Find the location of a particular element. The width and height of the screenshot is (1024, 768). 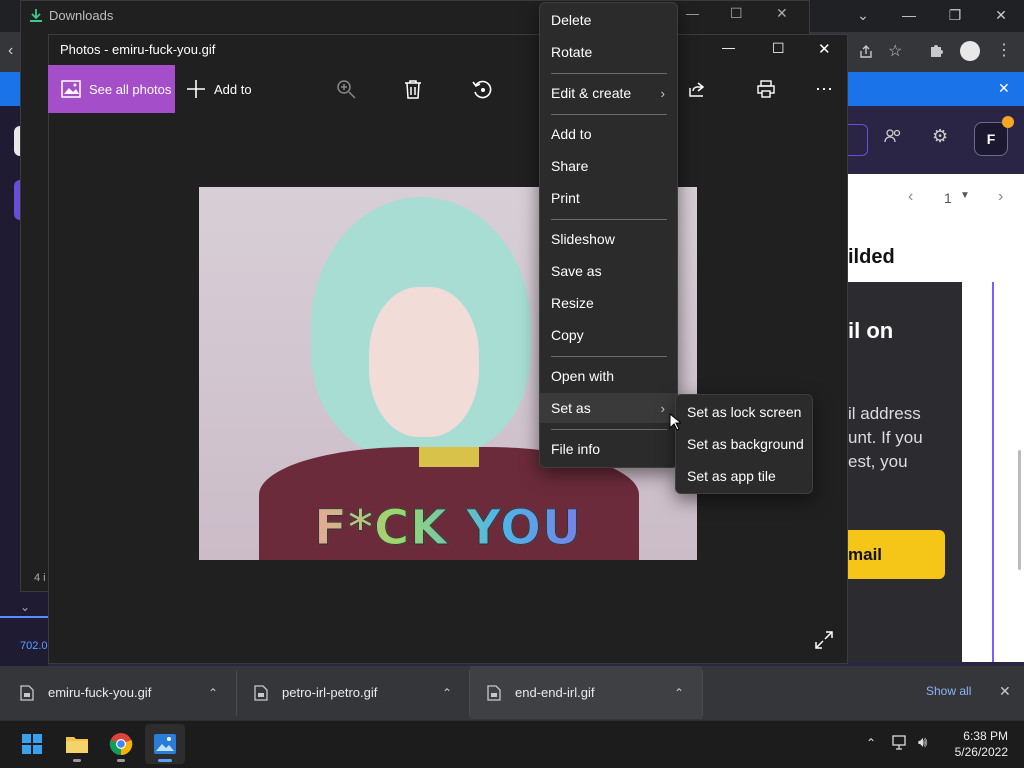

submenu-item-lock-screen: Set as lock screen is located at coordinates (744, 412).